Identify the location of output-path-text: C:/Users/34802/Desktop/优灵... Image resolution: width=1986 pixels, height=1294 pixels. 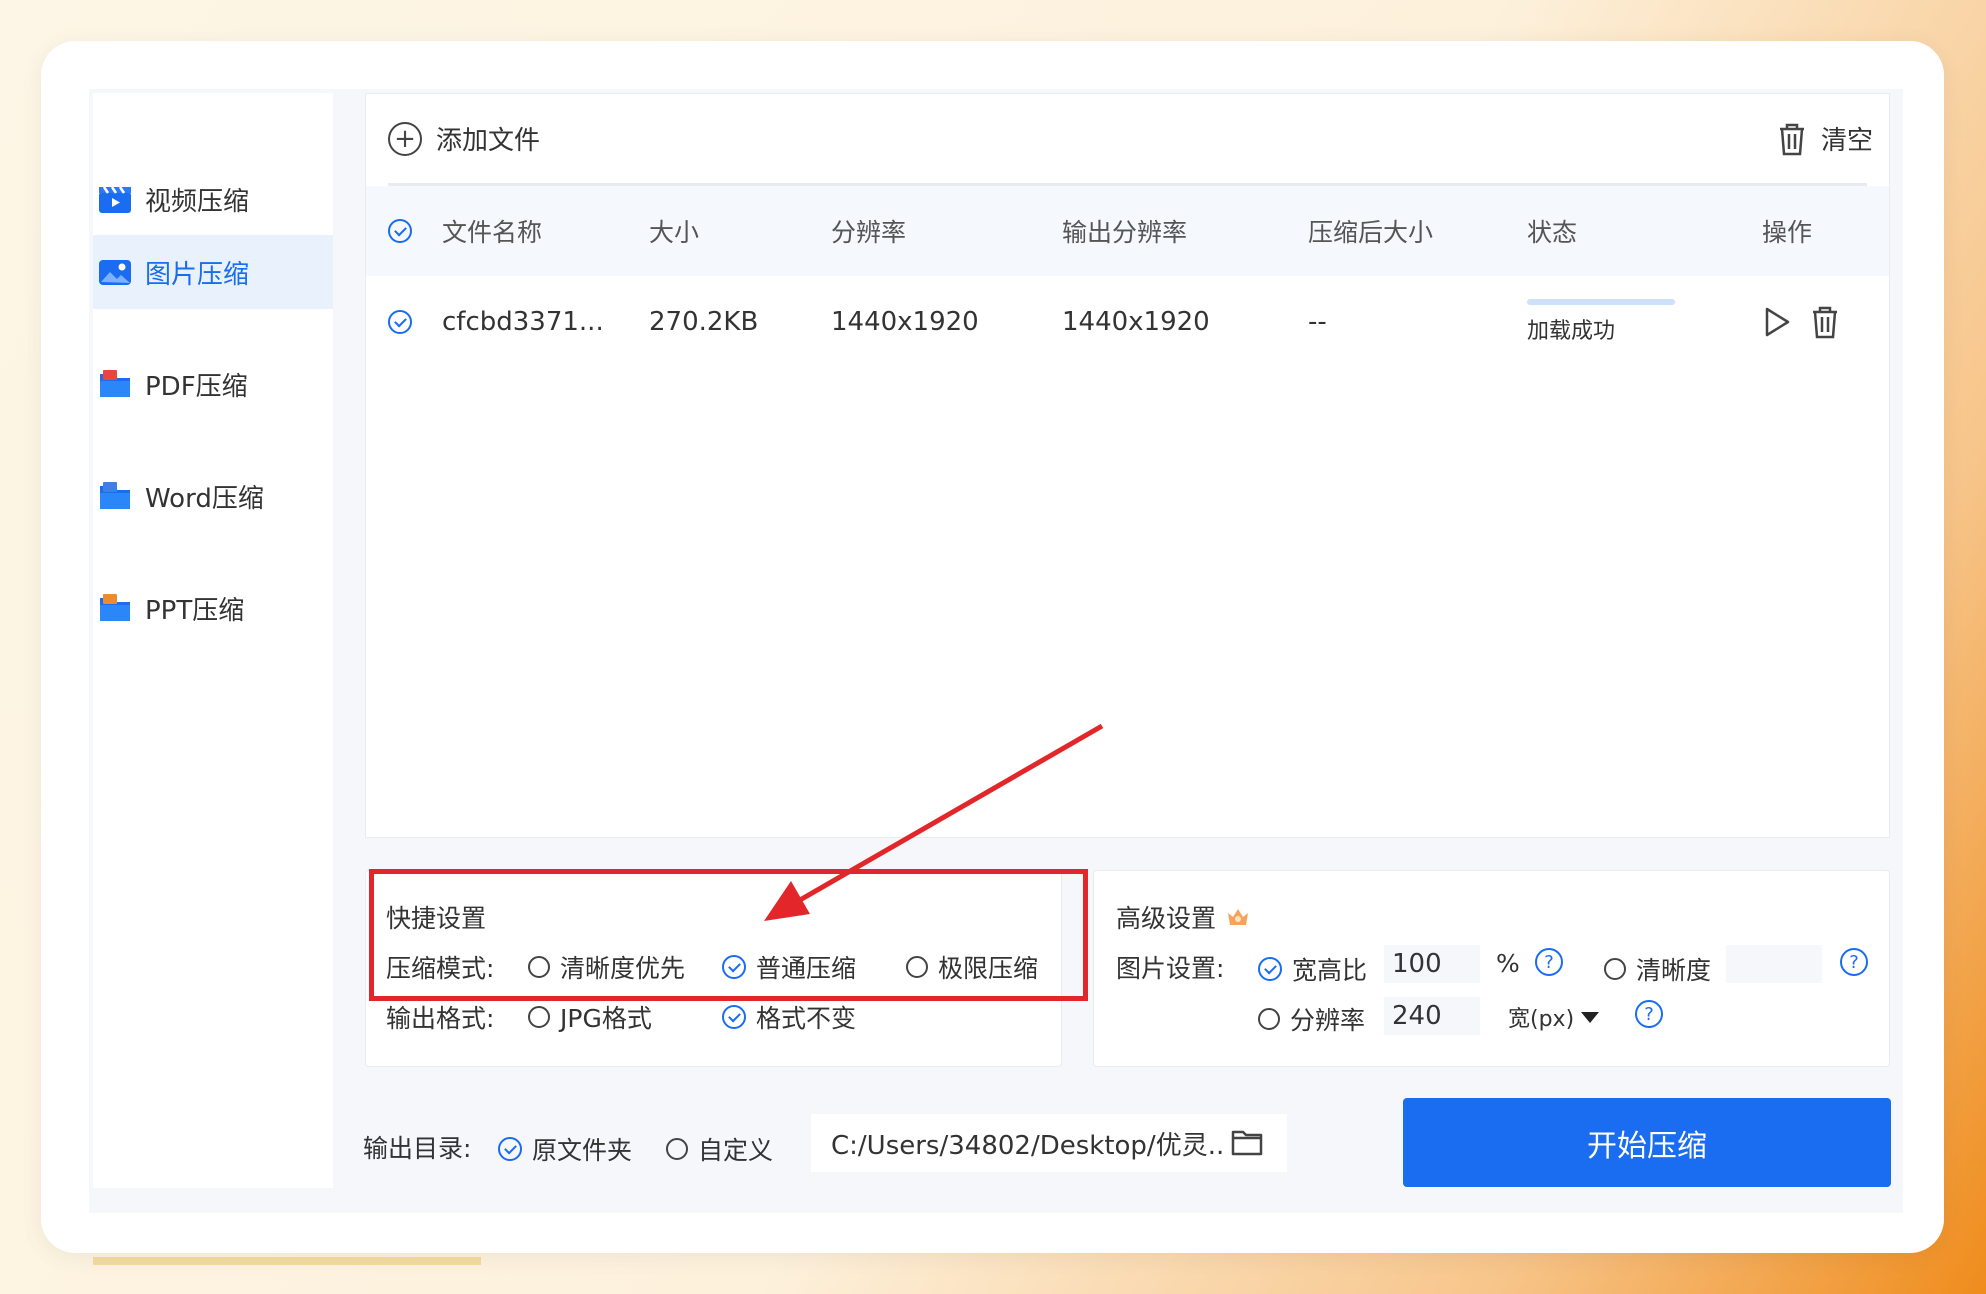
(1028, 1145).